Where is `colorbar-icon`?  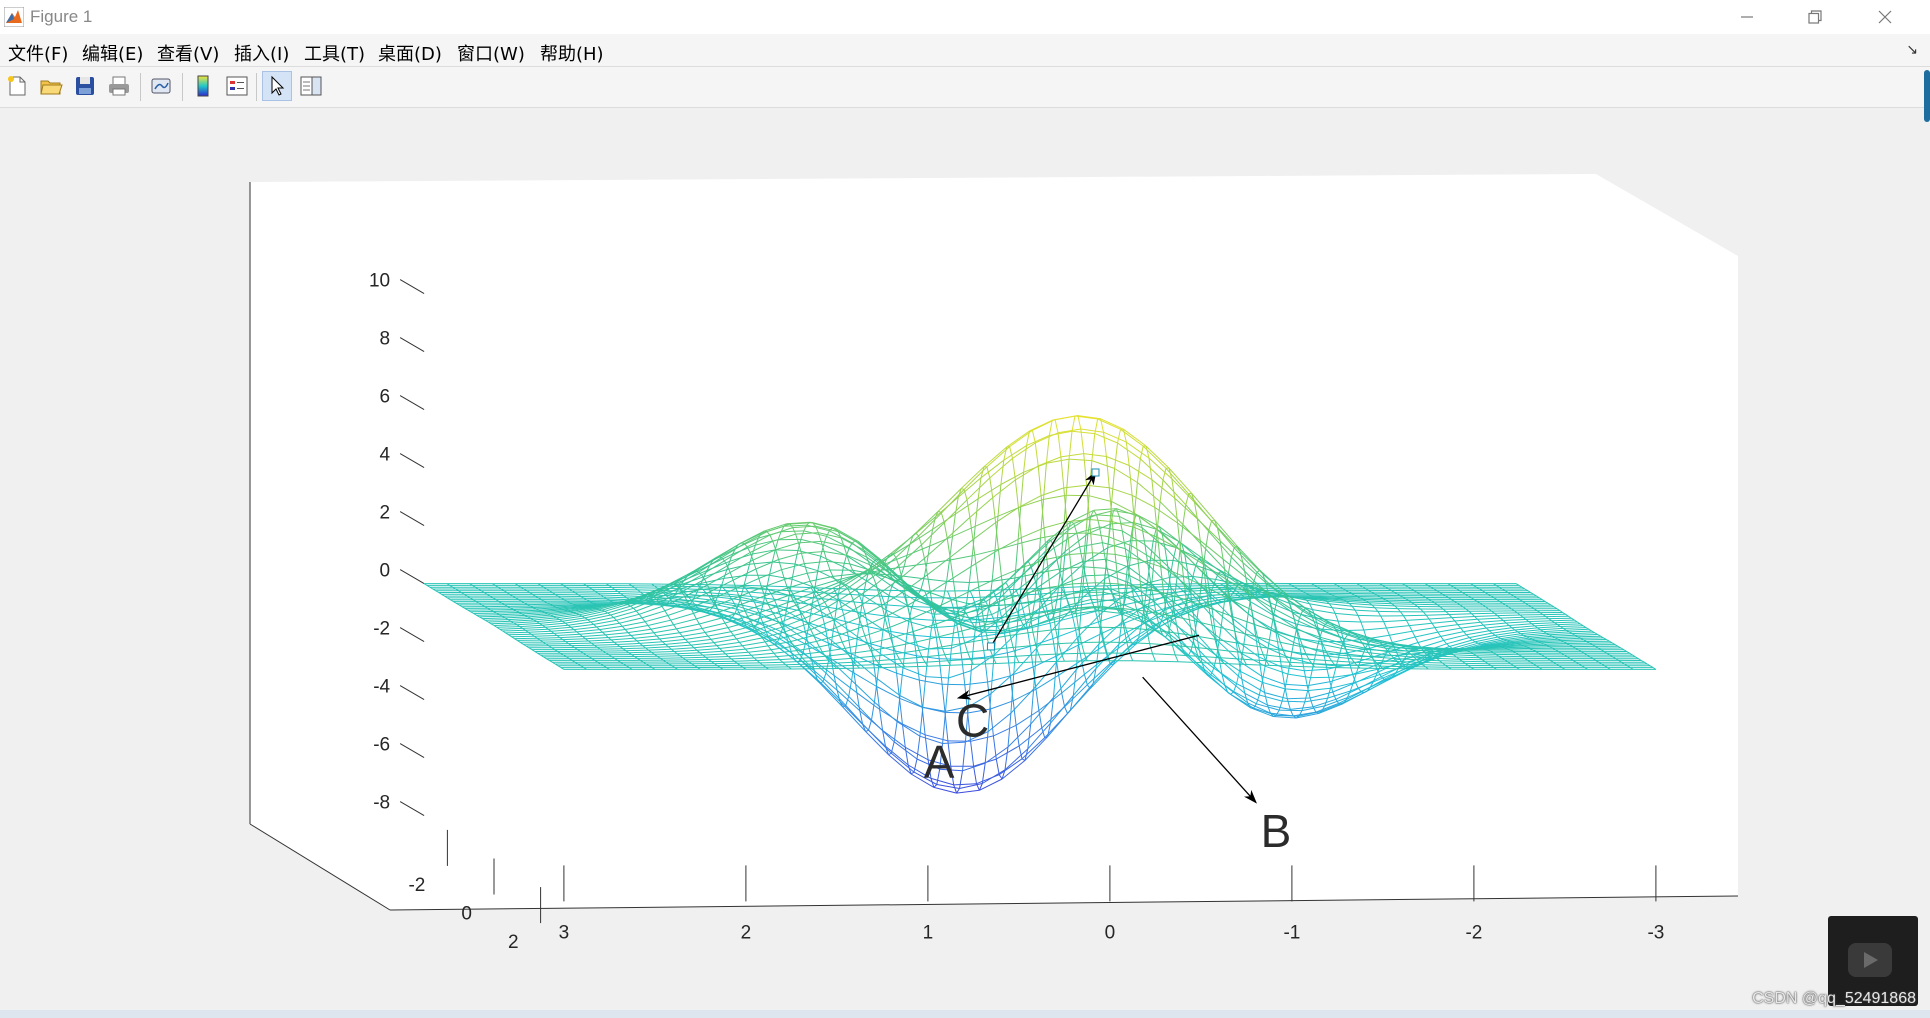
colorbar-icon is located at coordinates (203, 86).